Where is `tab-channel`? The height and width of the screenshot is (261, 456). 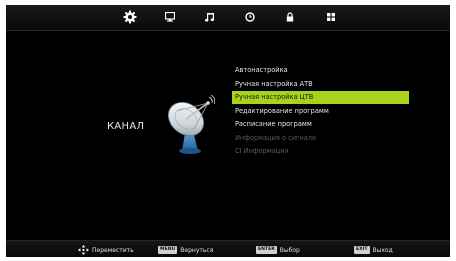 tab-channel is located at coordinates (130, 17).